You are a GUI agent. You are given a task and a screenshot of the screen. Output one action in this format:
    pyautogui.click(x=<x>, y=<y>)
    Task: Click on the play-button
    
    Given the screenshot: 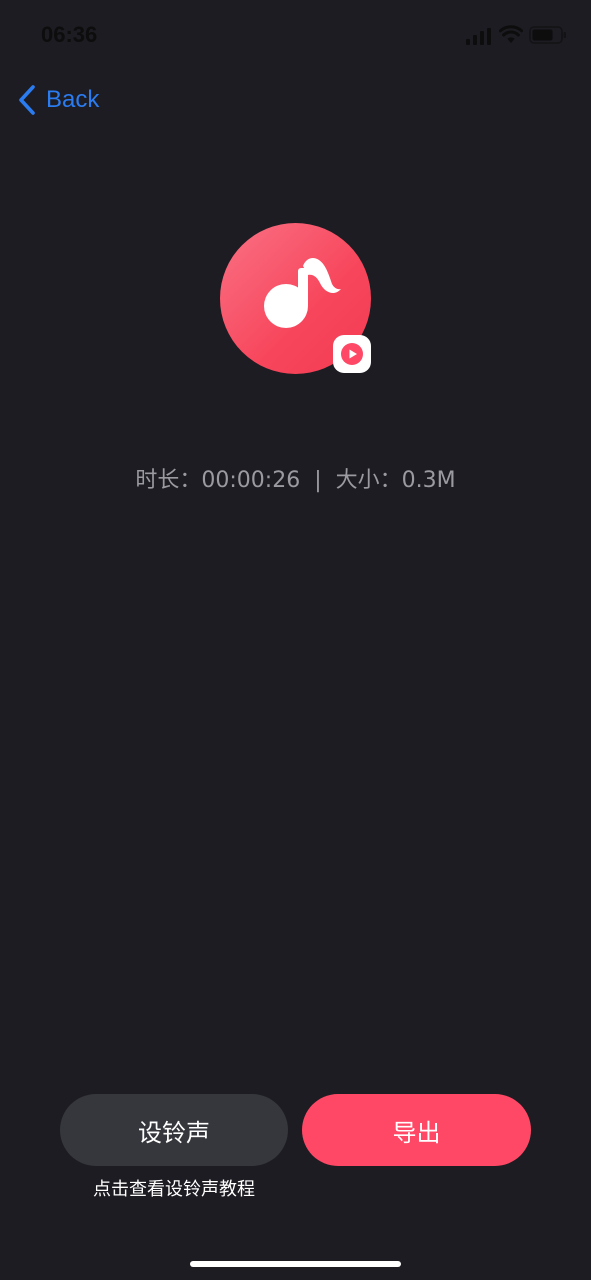 What is the action you would take?
    pyautogui.click(x=352, y=354)
    